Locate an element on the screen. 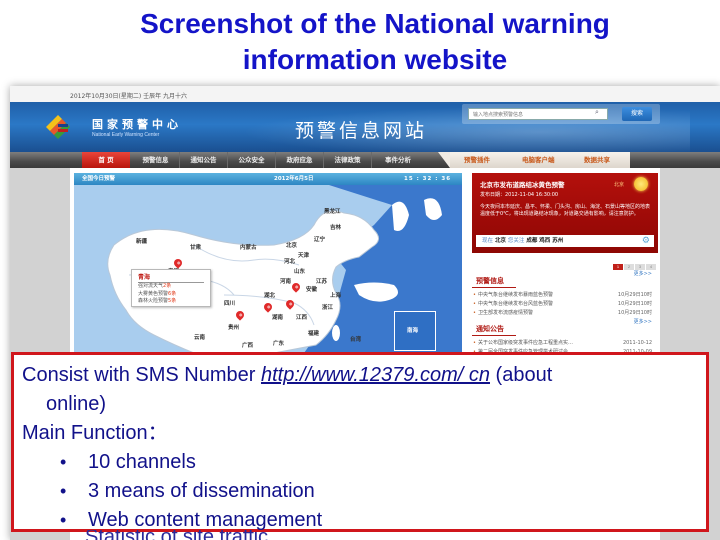 This screenshot has width=720, height=540. province-label: 广西 is located at coordinates (247, 345).